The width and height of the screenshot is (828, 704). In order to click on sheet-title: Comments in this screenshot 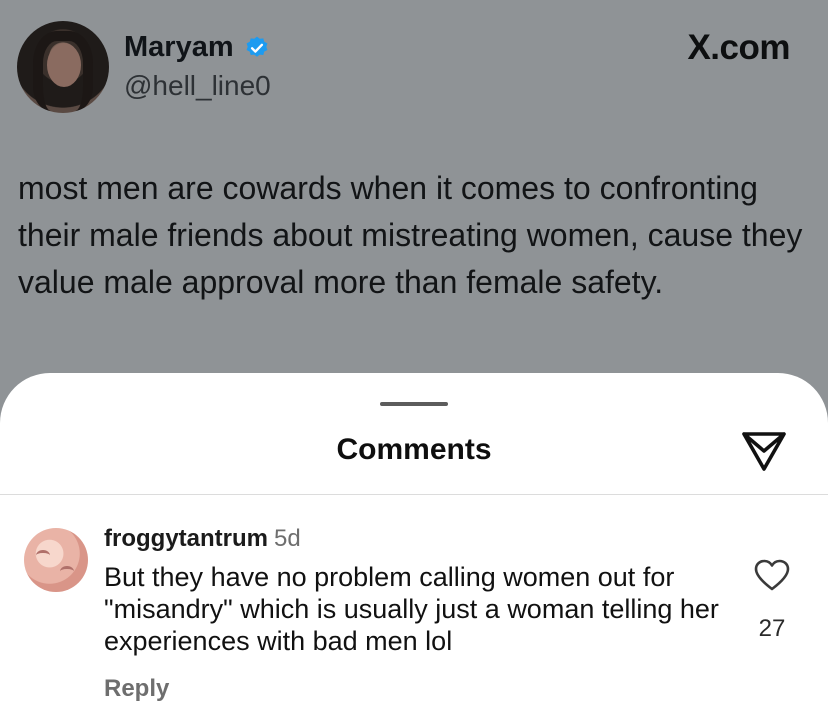, I will do `click(414, 449)`.